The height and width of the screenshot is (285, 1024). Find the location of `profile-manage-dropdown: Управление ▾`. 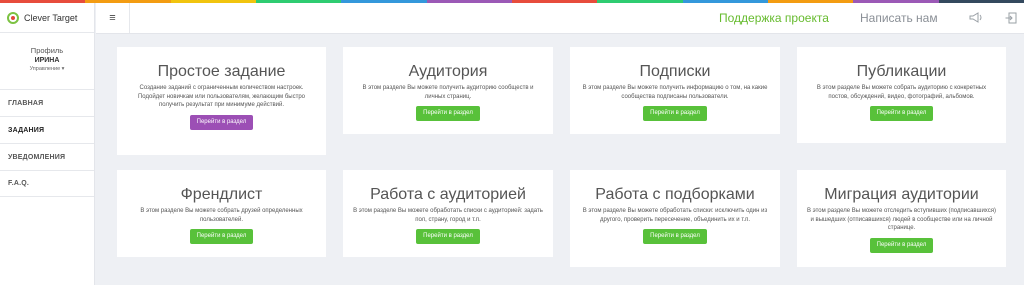

profile-manage-dropdown: Управление ▾ is located at coordinates (47, 69).